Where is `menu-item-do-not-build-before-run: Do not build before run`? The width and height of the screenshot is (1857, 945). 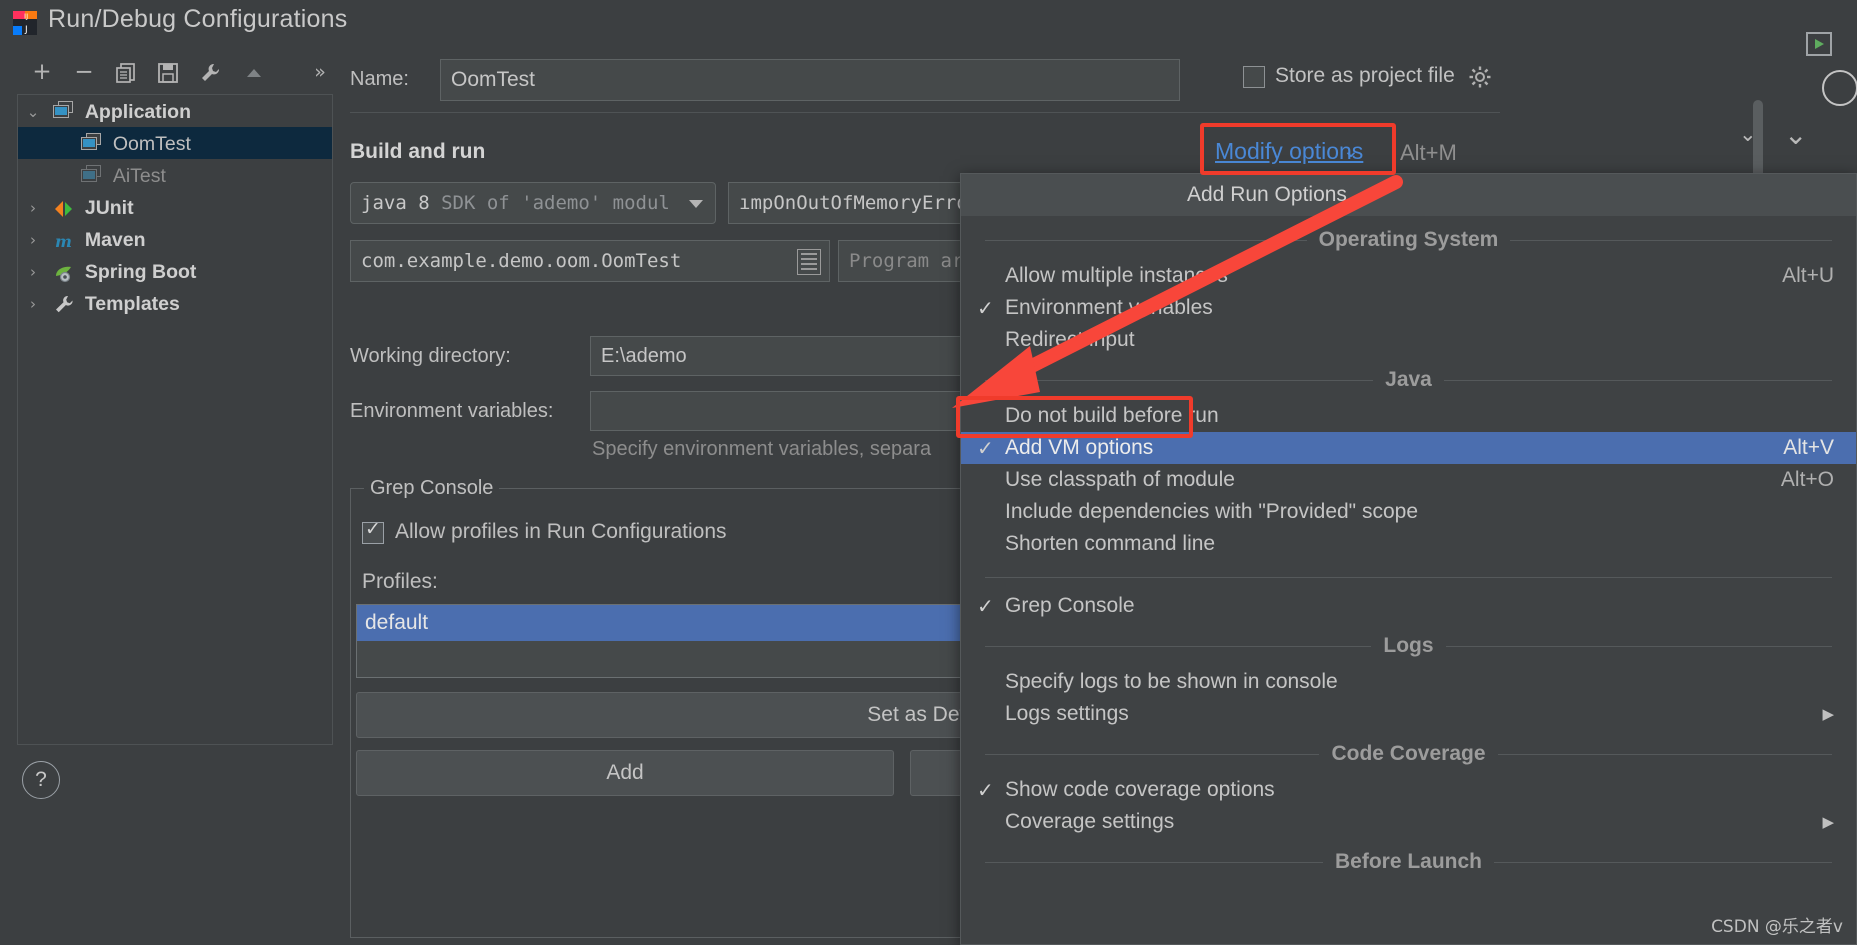
menu-item-do-not-build-before-run: Do not build before run is located at coordinates (1408, 416).